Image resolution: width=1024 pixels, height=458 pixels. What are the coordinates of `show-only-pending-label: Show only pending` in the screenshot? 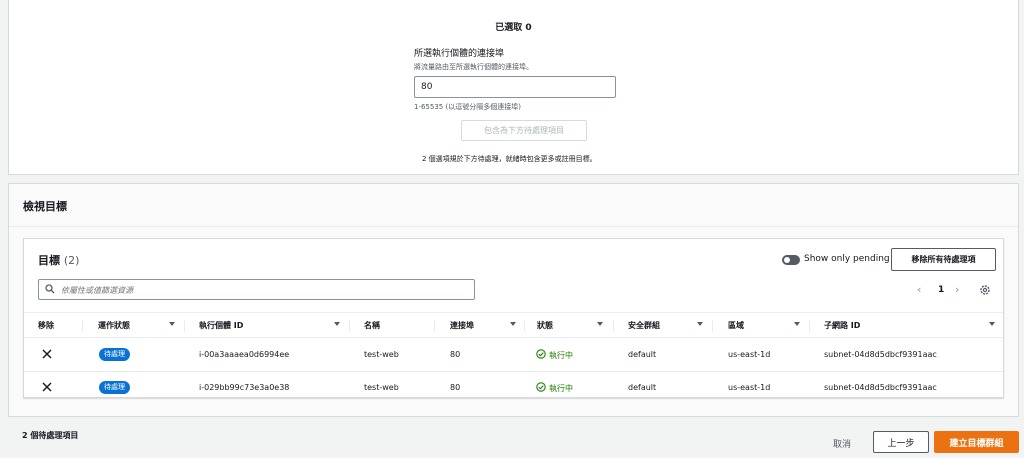 It's located at (847, 259).